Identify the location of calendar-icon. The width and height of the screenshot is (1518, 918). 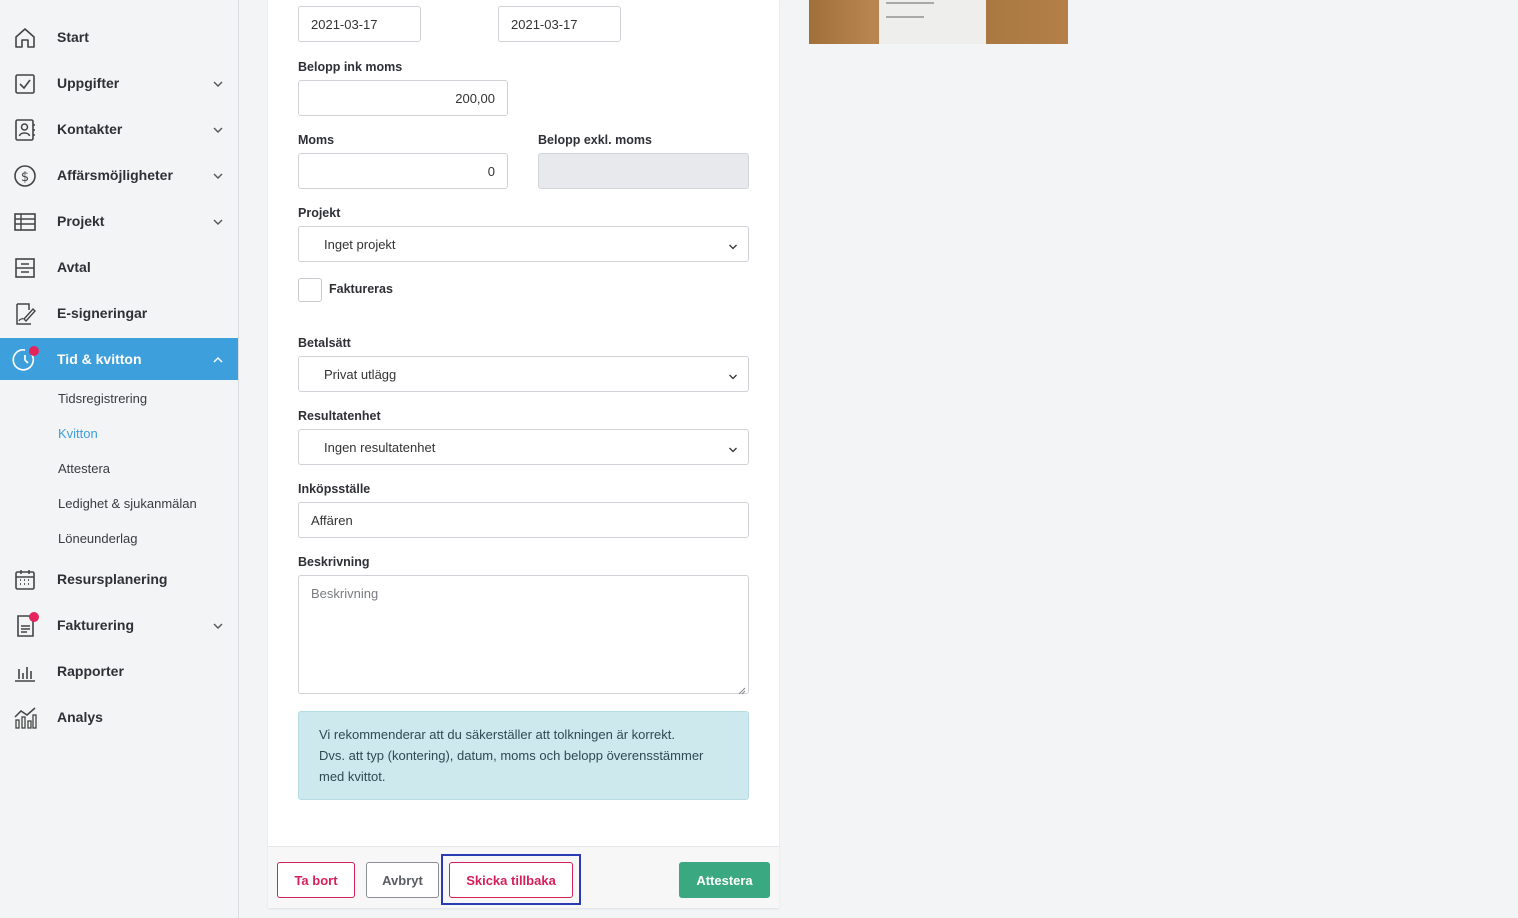
(25, 580).